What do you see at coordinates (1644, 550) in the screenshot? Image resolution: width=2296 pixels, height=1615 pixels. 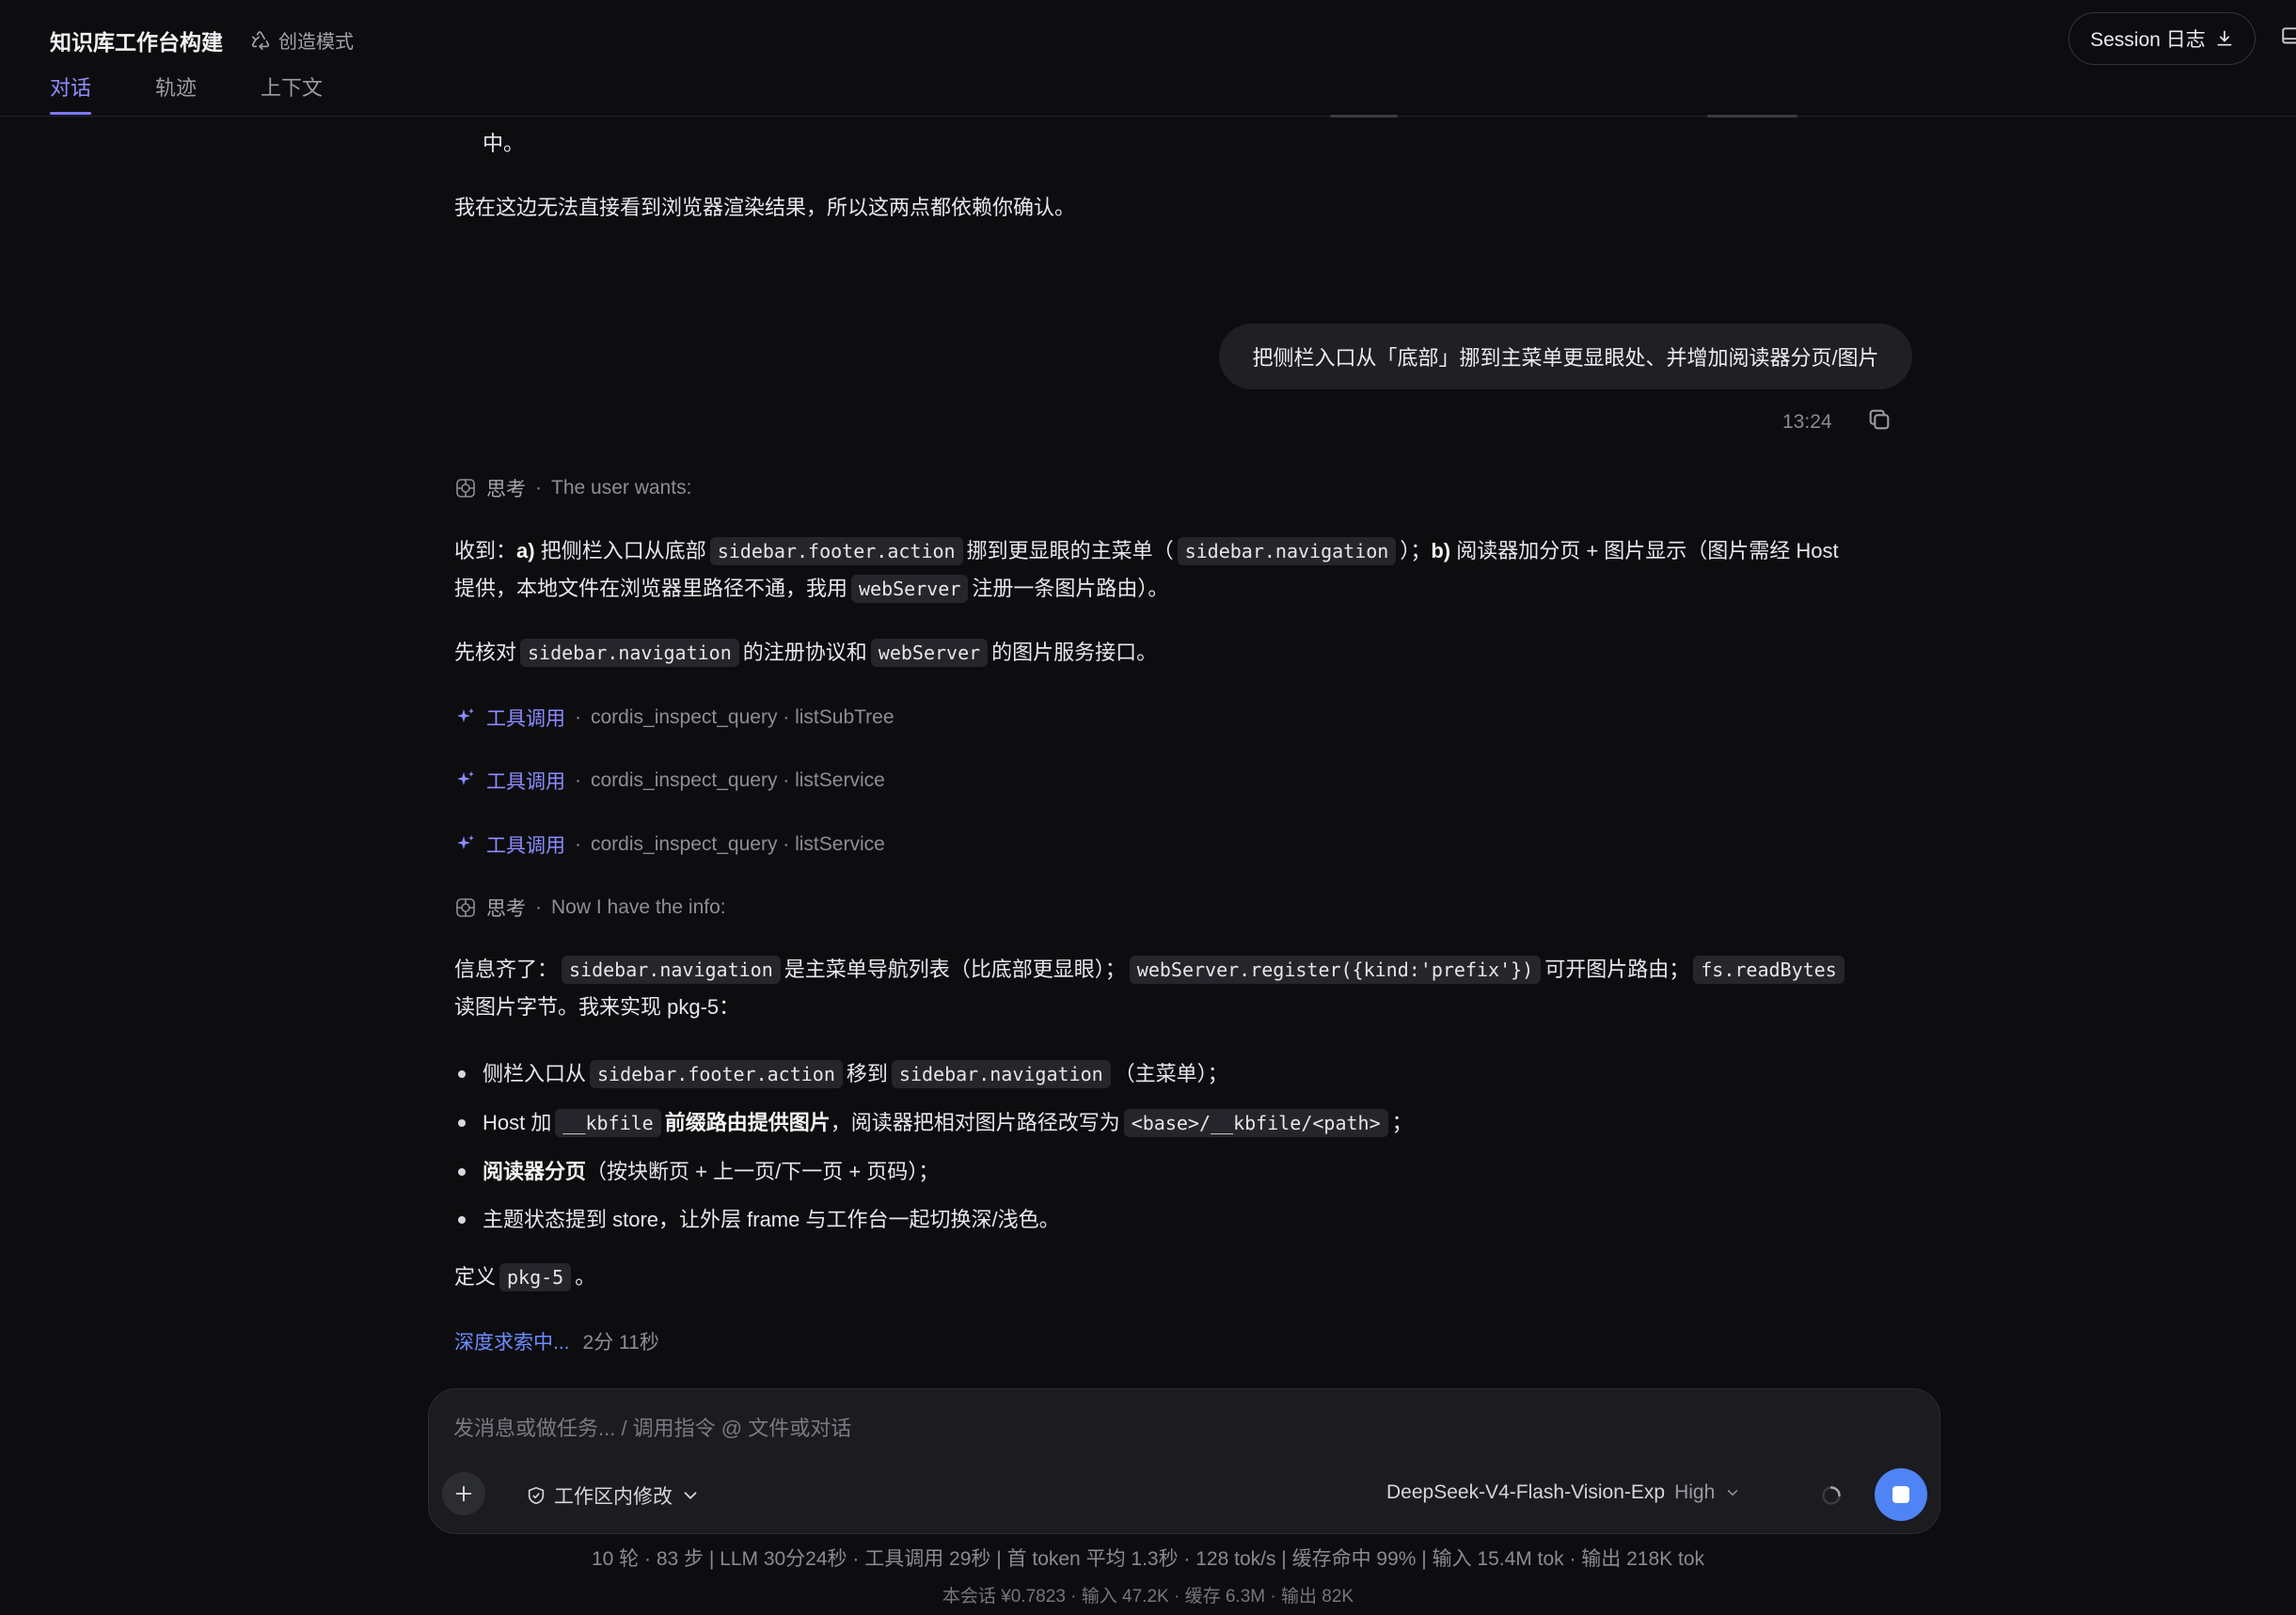 I see `reply-text: 阅读器加分页 + 图片显示（图片需经 Host` at bounding box center [1644, 550].